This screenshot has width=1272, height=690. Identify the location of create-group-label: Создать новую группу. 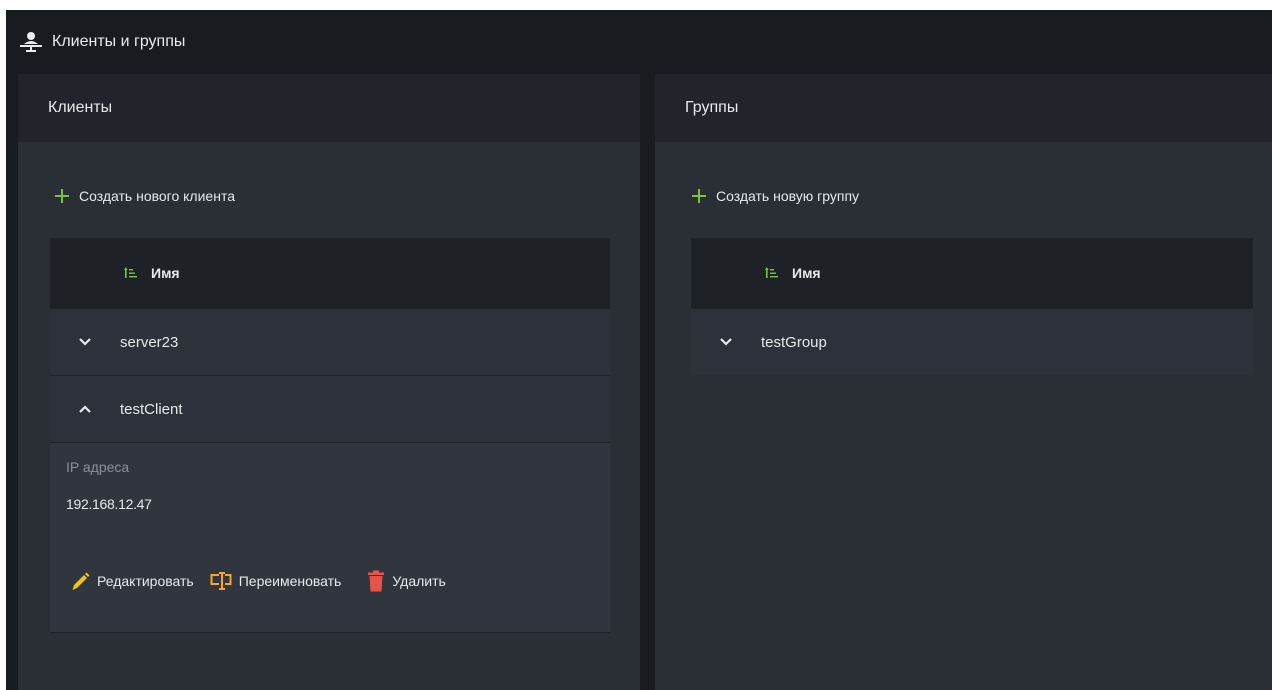
(788, 196).